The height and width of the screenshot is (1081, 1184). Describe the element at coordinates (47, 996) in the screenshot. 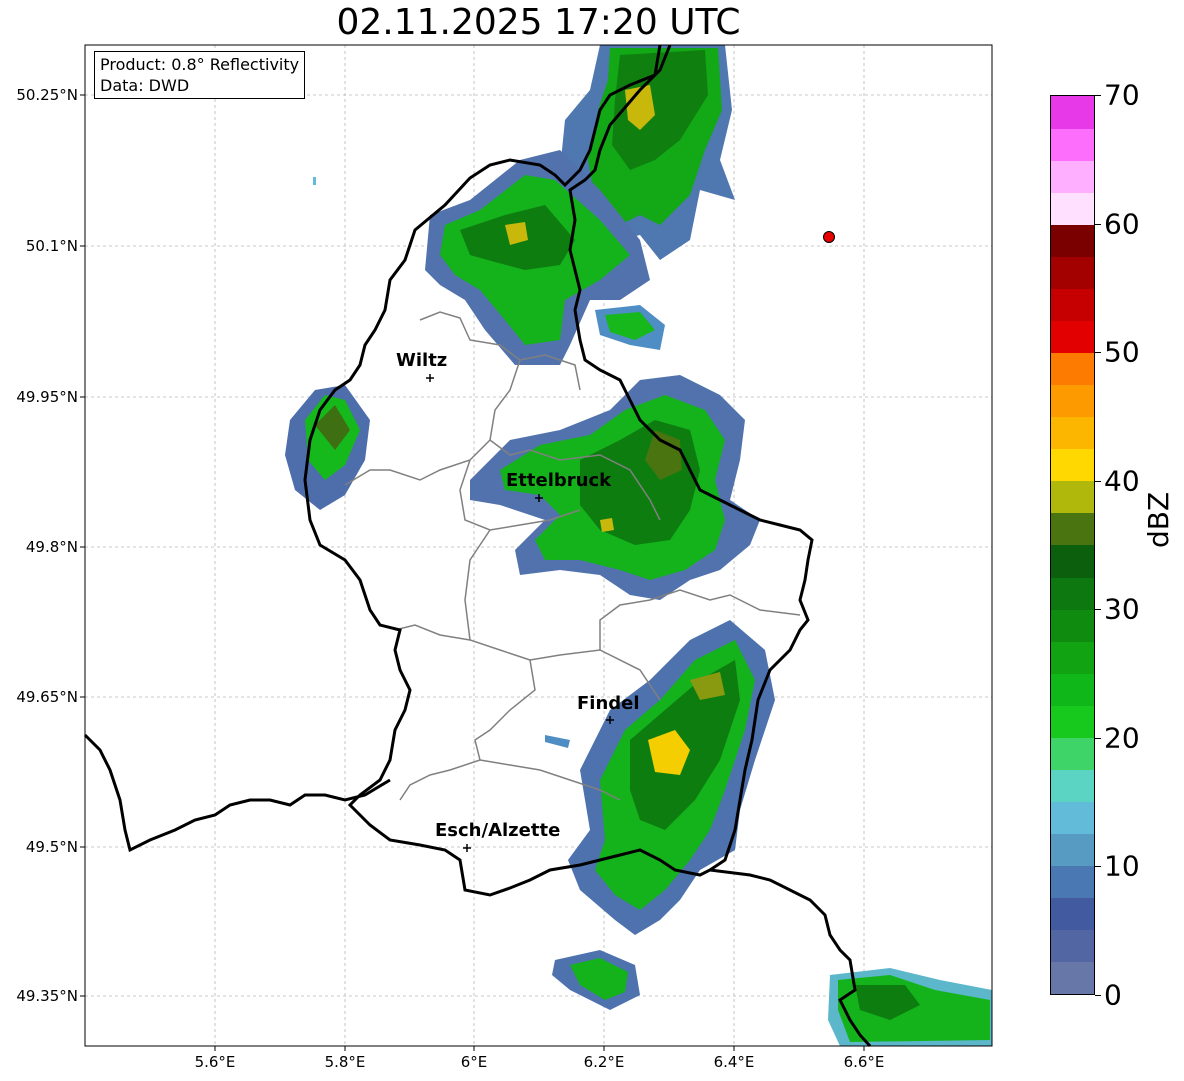

I see `lat-tick-label: 49.35°N` at that location.